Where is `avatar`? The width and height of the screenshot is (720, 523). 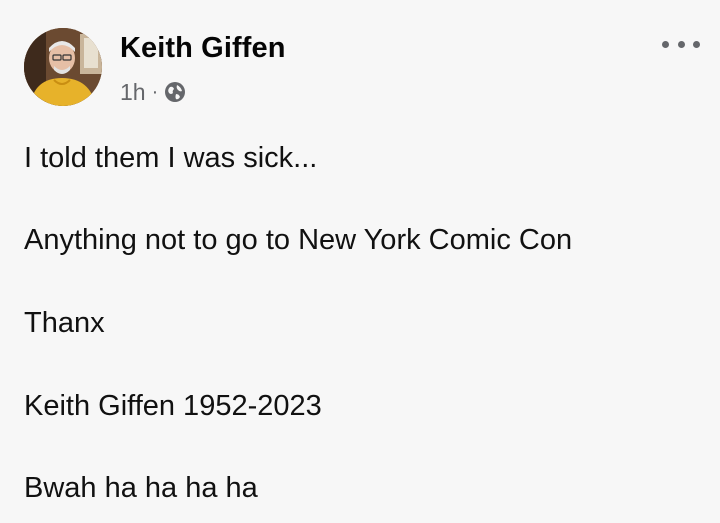
avatar is located at coordinates (63, 67).